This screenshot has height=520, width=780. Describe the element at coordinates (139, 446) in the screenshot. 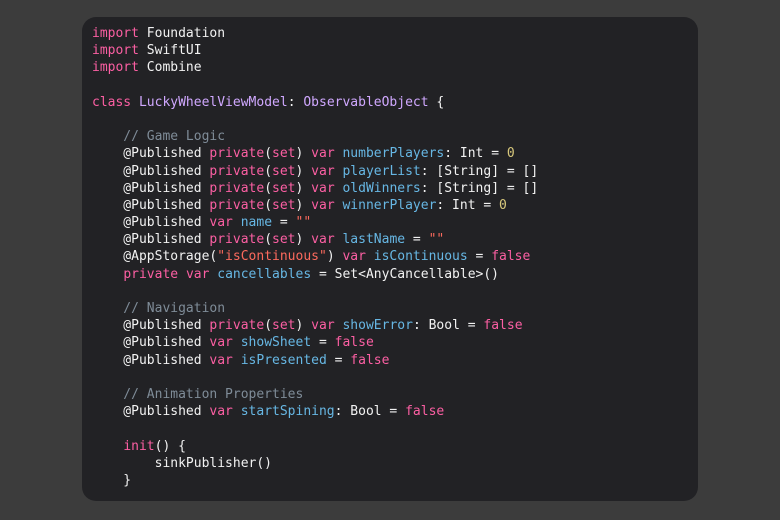

I see `code-token-keyword: init` at that location.